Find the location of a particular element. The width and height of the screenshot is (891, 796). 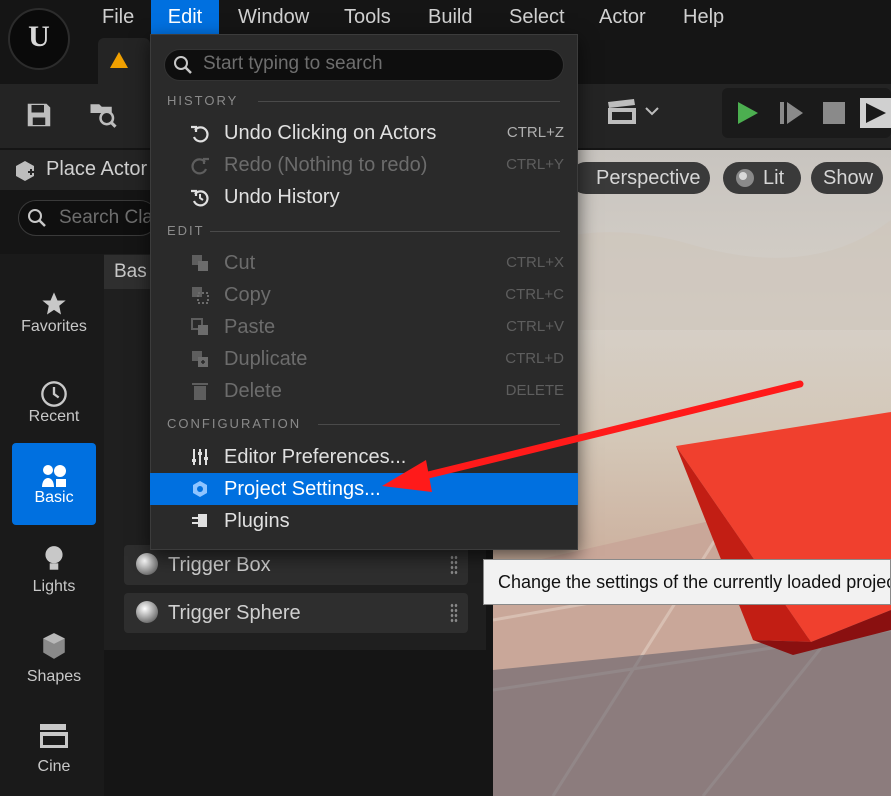

category-shapes: Shapes is located at coordinates (54, 663).